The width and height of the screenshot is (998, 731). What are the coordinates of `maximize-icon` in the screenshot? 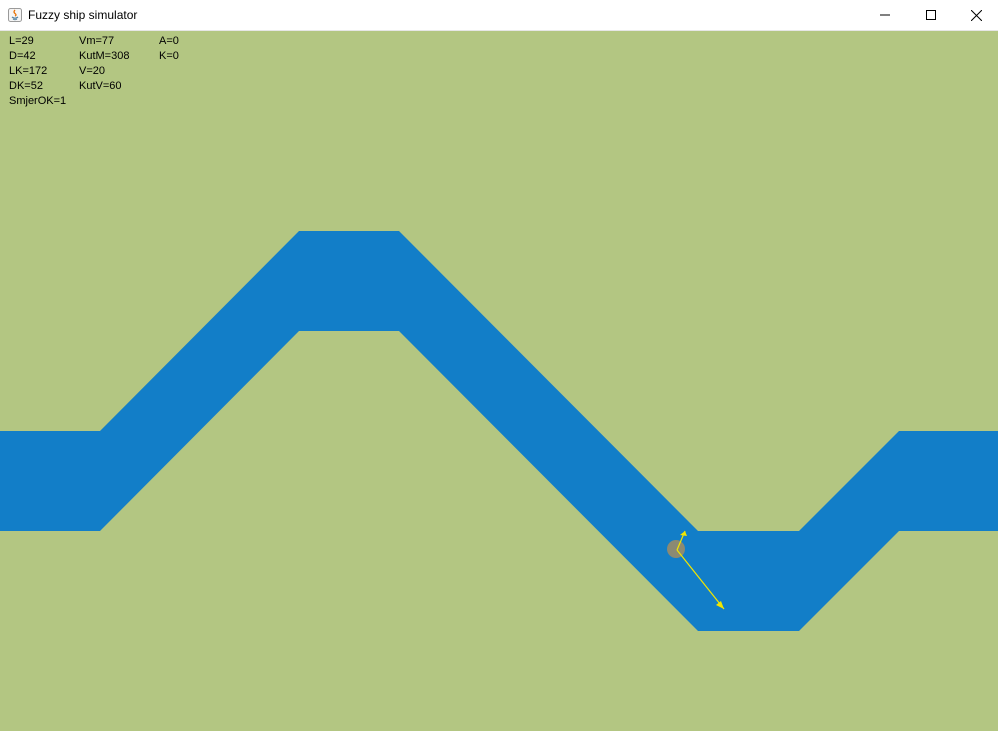 It's located at (931, 15).